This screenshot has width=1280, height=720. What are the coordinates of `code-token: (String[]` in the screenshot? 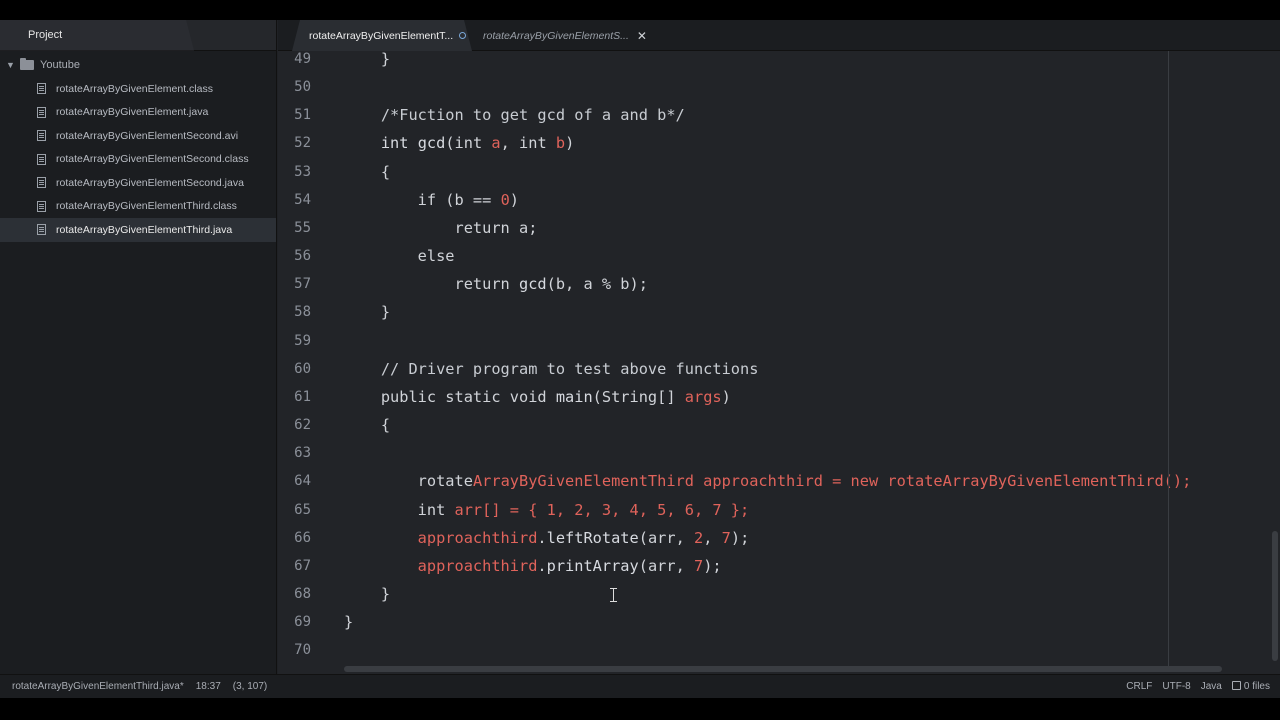 It's located at (638, 397).